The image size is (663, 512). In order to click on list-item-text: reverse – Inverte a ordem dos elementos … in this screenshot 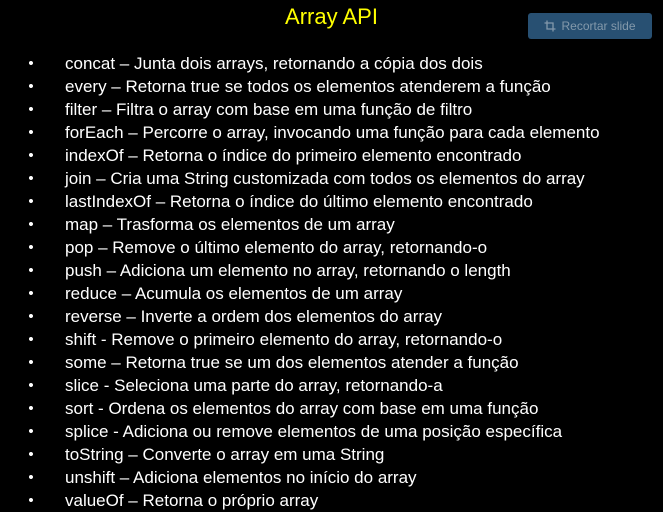, I will do `click(254, 316)`.